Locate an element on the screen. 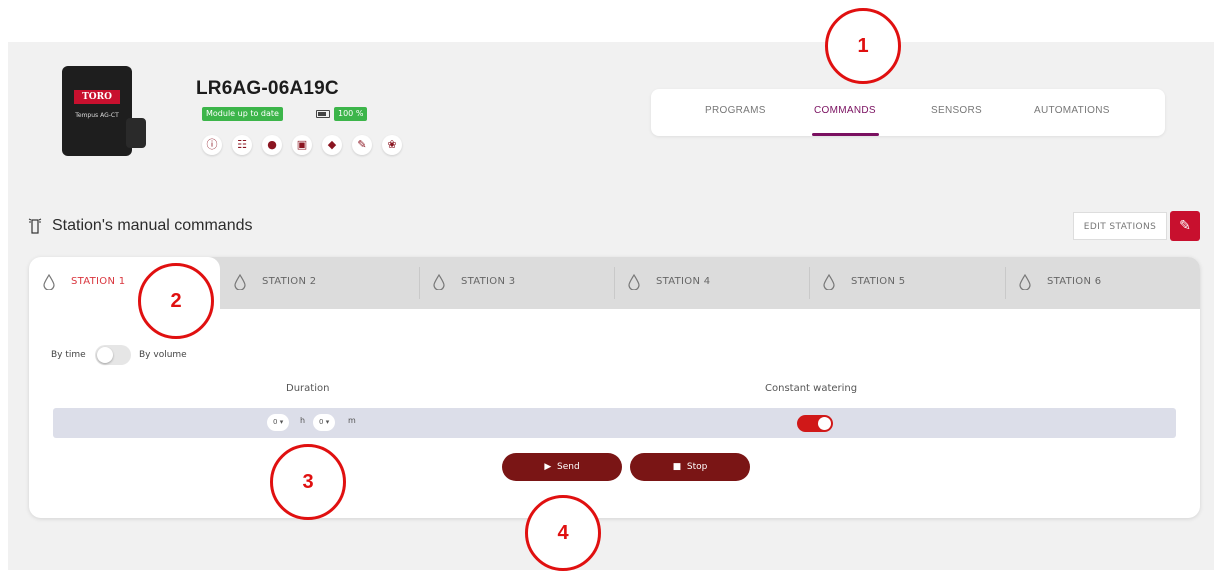 The width and height of the screenshot is (1214, 571). globe-icon: ● is located at coordinates (272, 145).